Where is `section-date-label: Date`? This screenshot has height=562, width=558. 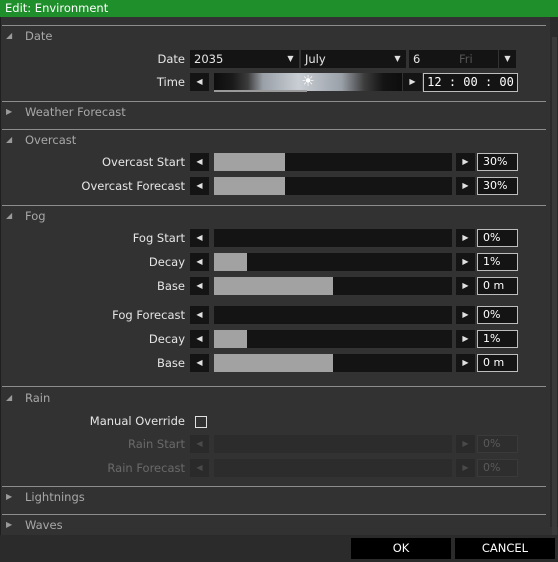
section-date-label: Date is located at coordinates (39, 36).